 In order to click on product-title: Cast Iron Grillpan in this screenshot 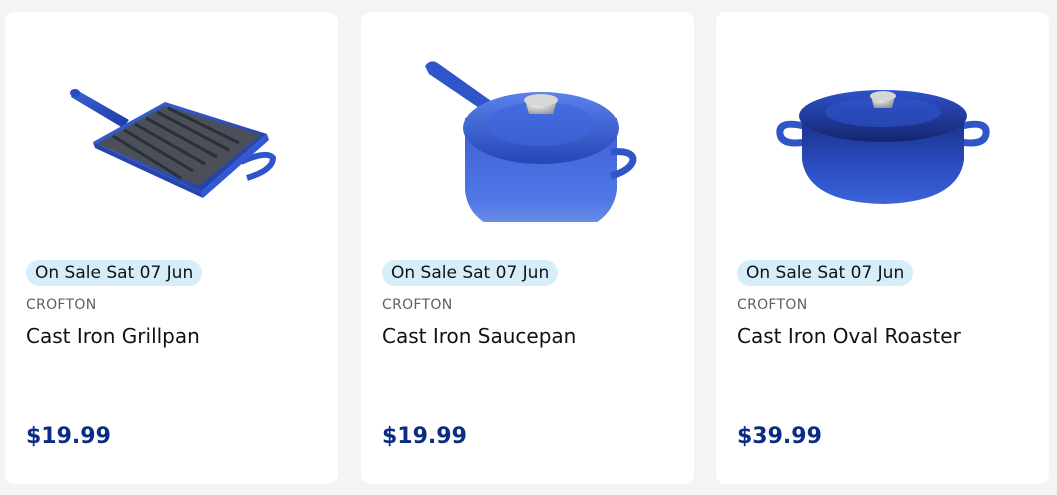, I will do `click(113, 336)`.